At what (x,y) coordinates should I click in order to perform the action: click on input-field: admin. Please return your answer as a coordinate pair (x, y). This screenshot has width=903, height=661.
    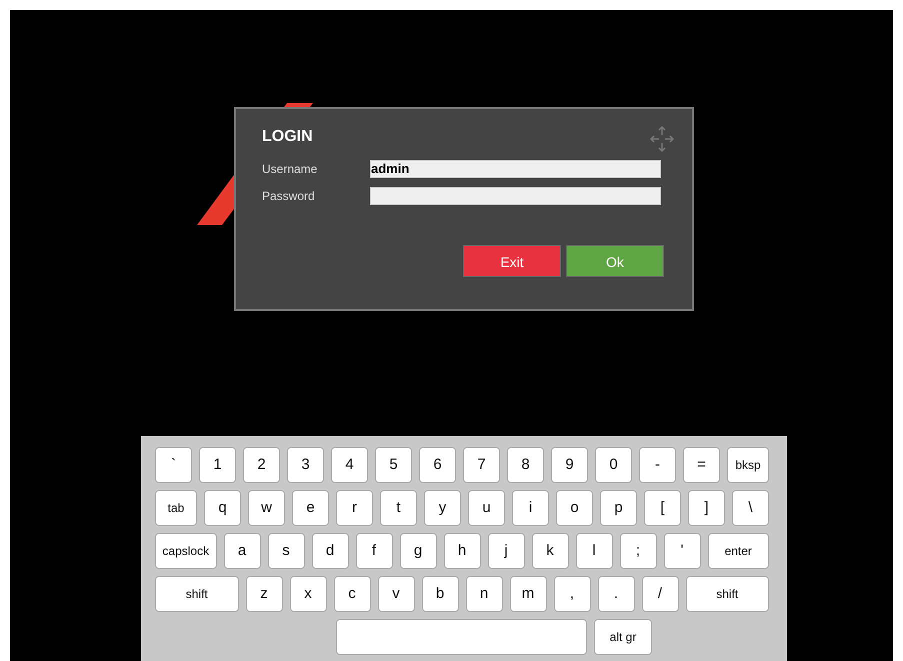
    Looking at the image, I should click on (515, 169).